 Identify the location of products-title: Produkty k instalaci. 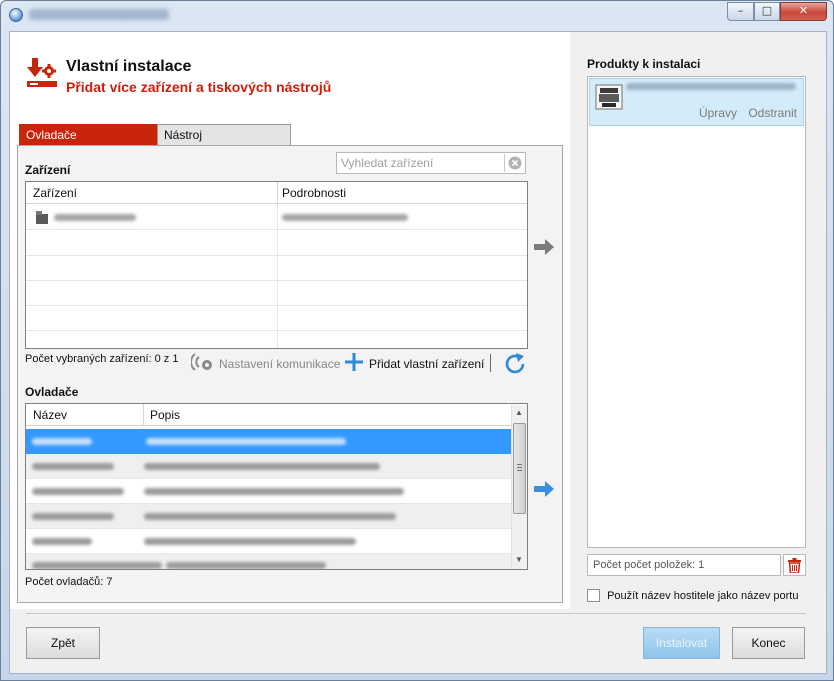
(644, 64).